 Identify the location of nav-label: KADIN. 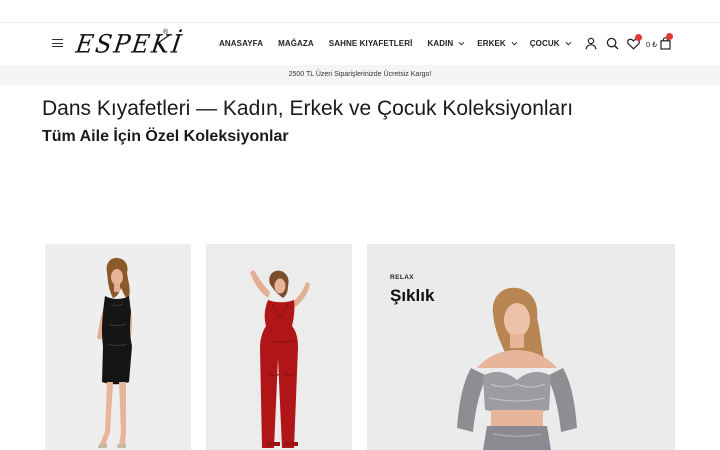
(440, 43).